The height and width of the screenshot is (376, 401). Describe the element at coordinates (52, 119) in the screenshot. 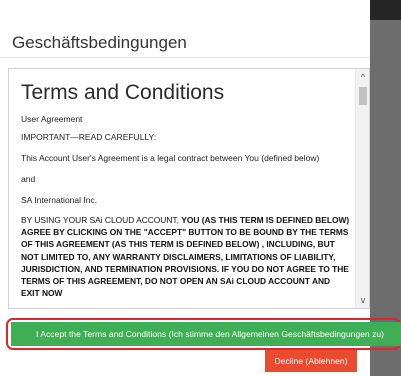

I see `terms-line-user-agreement: User Agreement` at that location.